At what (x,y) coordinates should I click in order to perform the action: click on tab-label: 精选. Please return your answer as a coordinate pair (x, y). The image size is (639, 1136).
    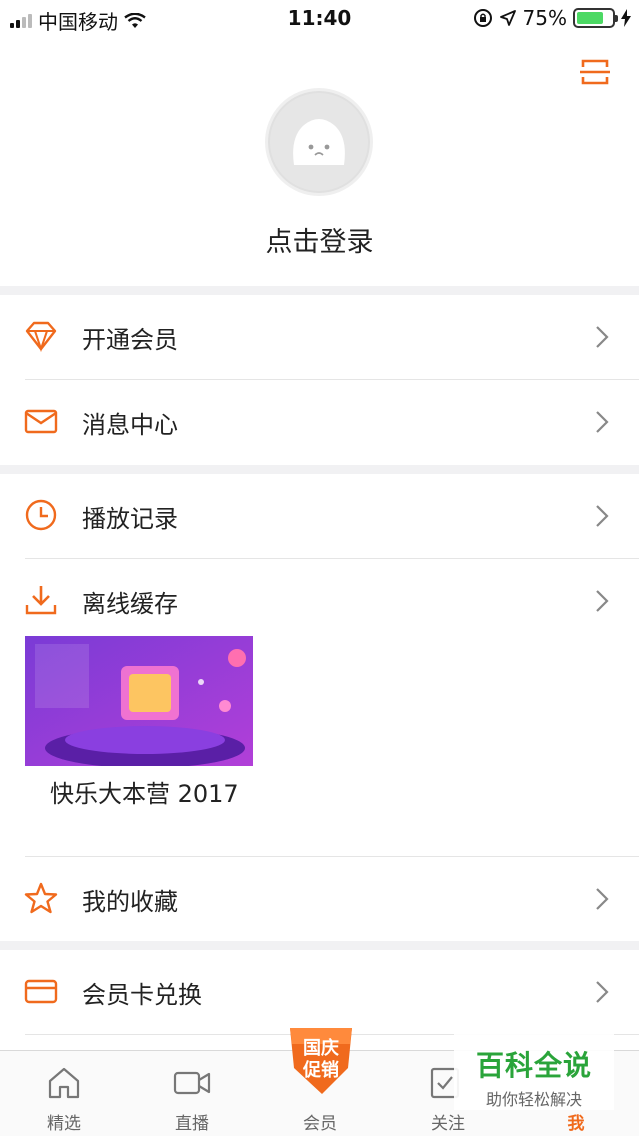
    Looking at the image, I should click on (64, 1124).